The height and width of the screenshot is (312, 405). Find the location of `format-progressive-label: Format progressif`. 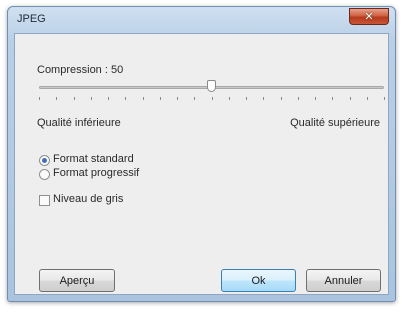

format-progressive-label: Format progressif is located at coordinates (96, 173).